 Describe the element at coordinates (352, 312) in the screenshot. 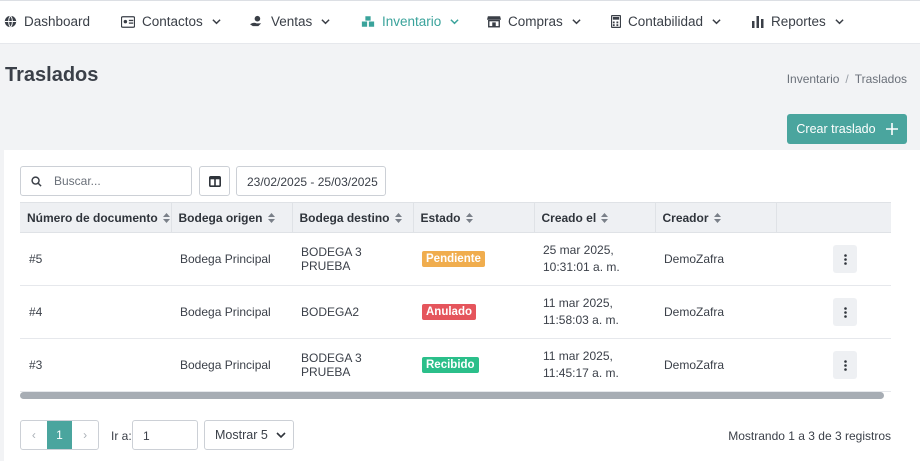

I see `cell-destino: BODEGA2` at that location.